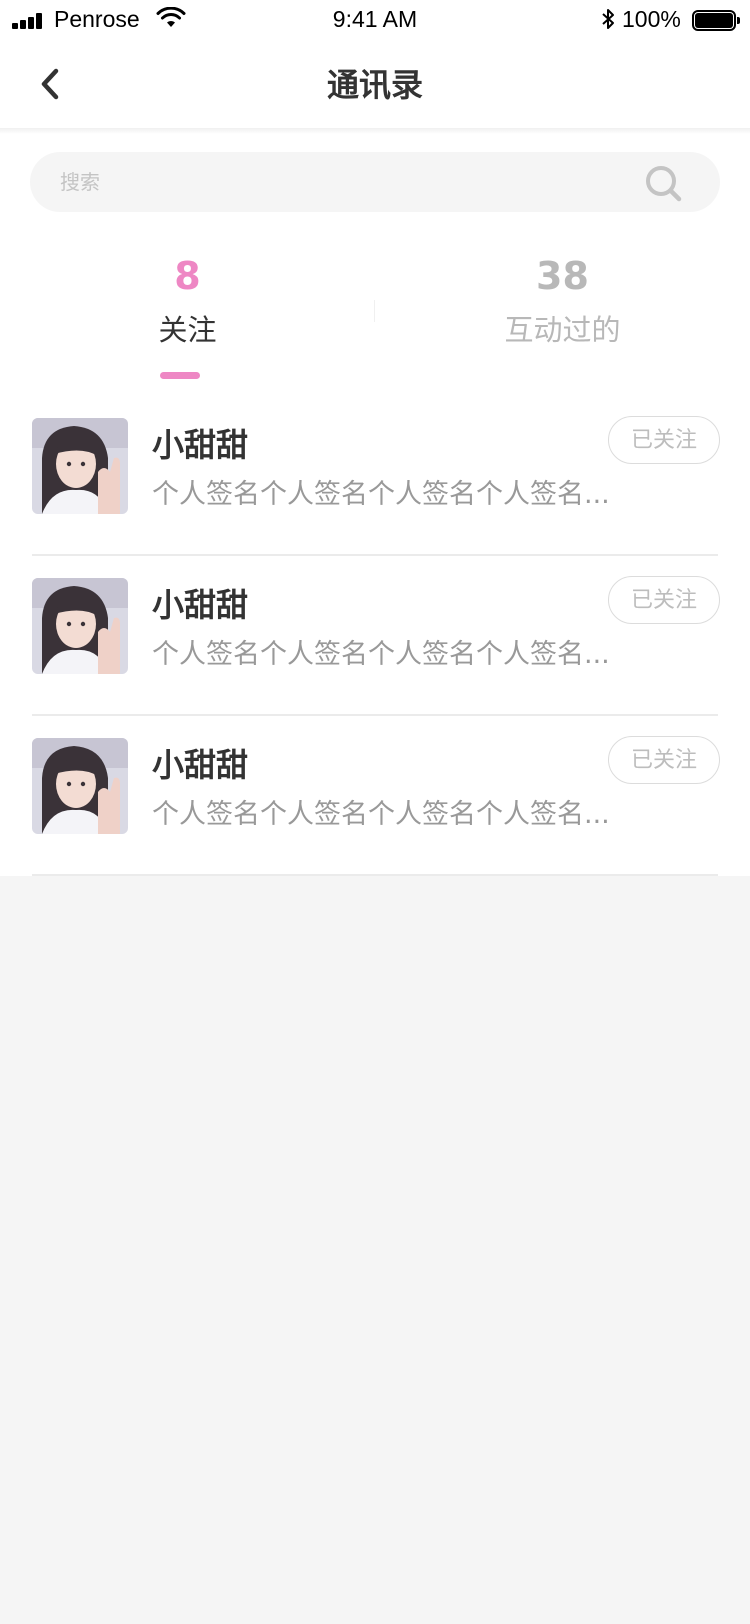  What do you see at coordinates (340, 182) in the screenshot?
I see `search-input` at bounding box center [340, 182].